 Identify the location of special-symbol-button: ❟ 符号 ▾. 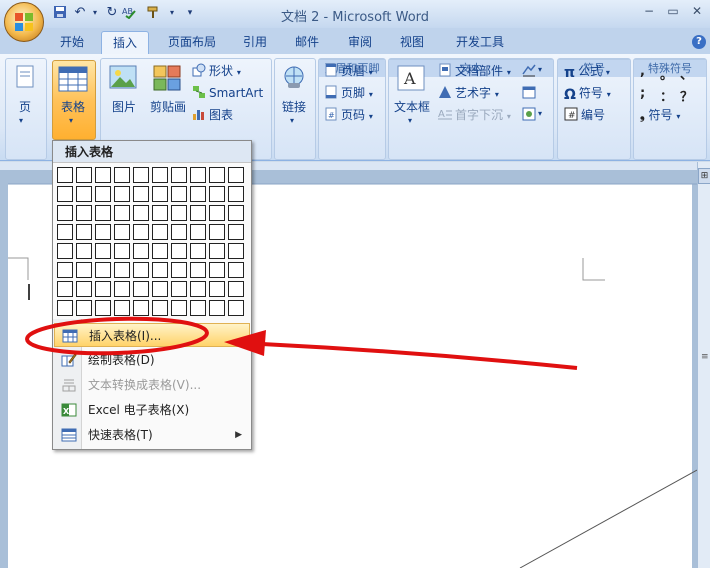
(660, 115).